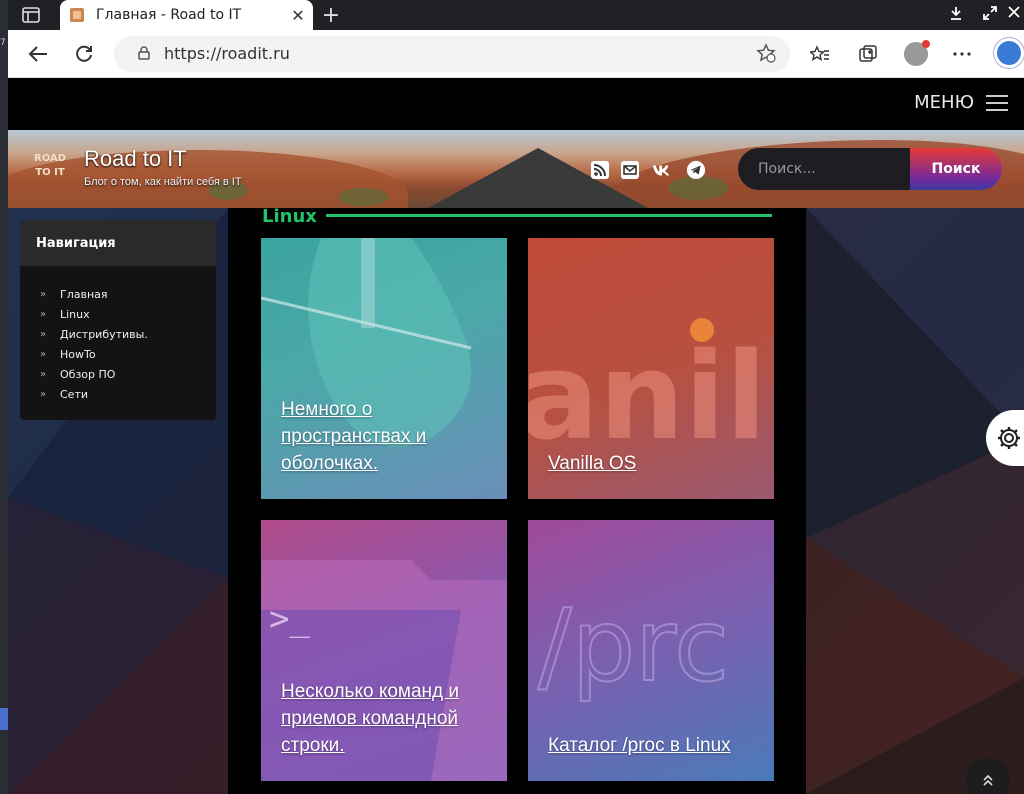 The width and height of the screenshot is (1024, 794). Describe the element at coordinates (31, 15) in the screenshot. I see `tab-actions-icon` at that location.